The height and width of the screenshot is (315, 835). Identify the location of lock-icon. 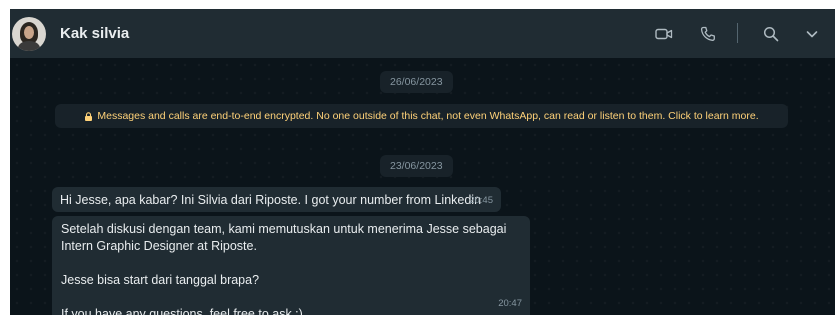
(88, 116).